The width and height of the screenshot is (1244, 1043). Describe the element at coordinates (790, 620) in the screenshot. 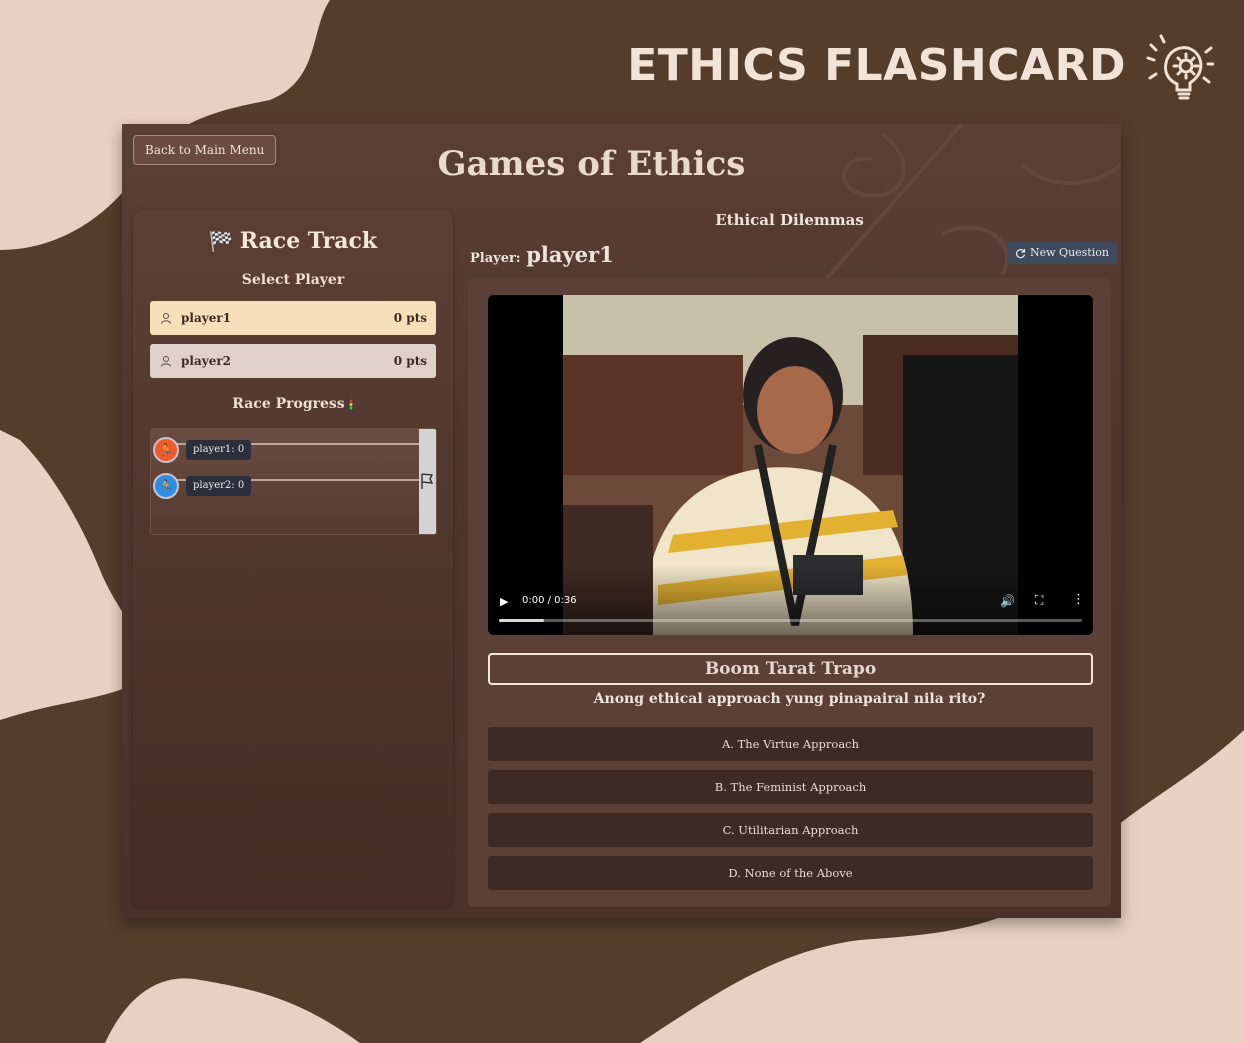

I see `video-progress-bar` at that location.